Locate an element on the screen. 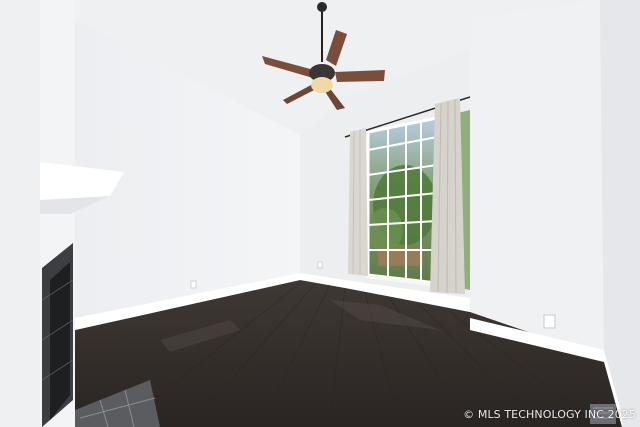 This screenshot has height=427, width=640. left-wall-column is located at coordinates (21, 213).